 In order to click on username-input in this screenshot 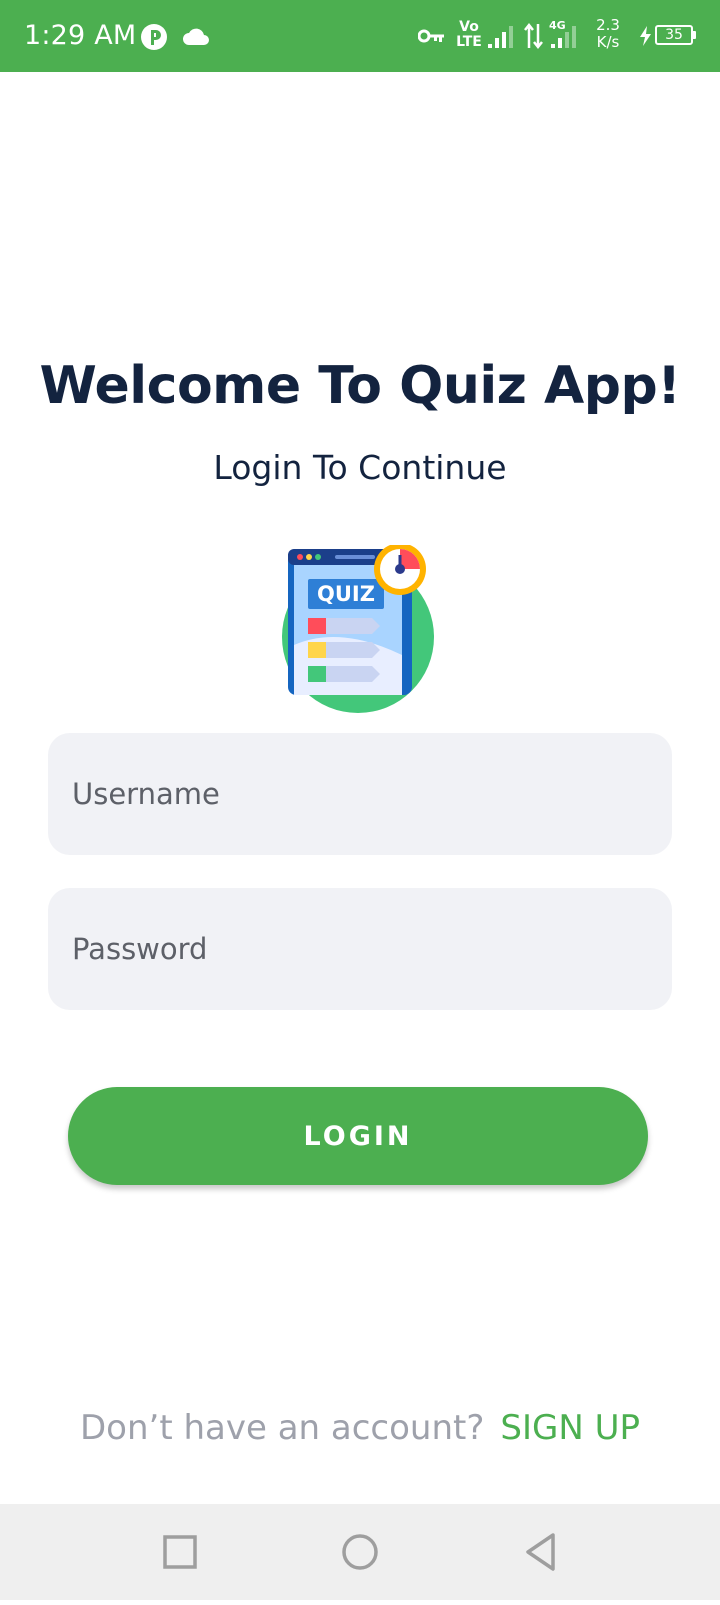, I will do `click(357, 794)`.